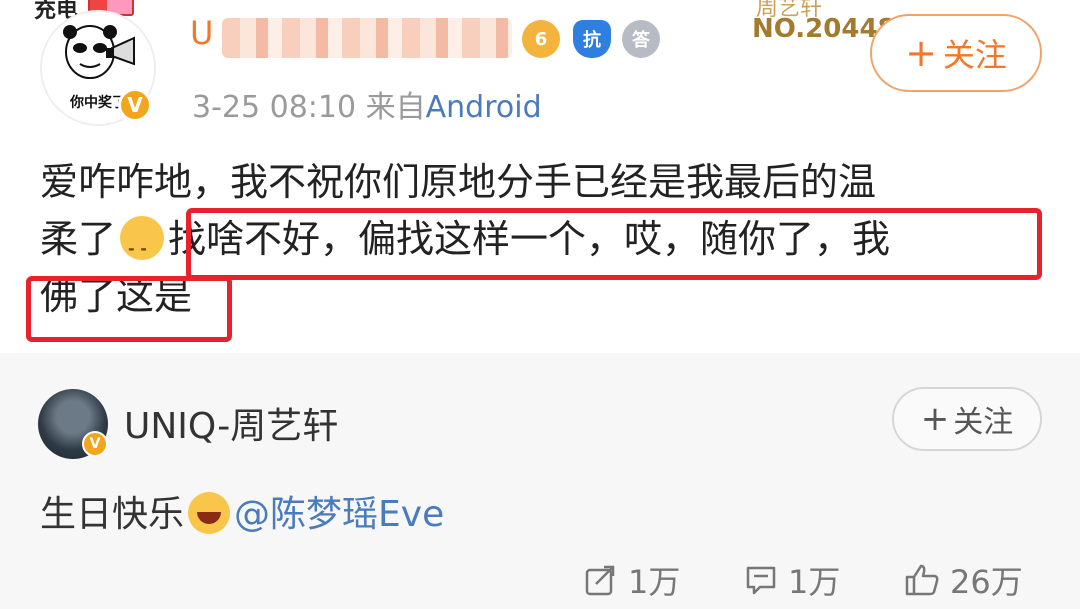 This screenshot has width=1080, height=609. I want to click on laugh-emoji-icon, so click(209, 513).